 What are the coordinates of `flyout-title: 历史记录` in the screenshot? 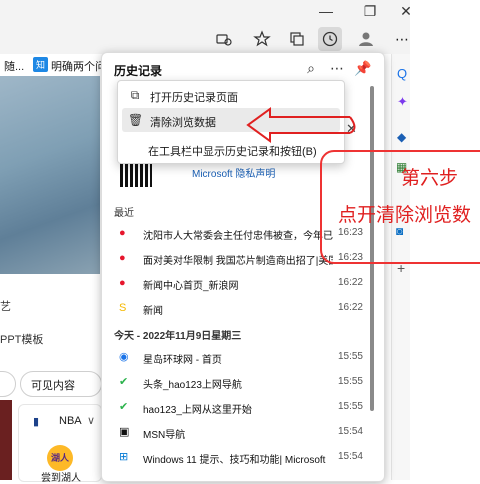 It's located at (138, 71).